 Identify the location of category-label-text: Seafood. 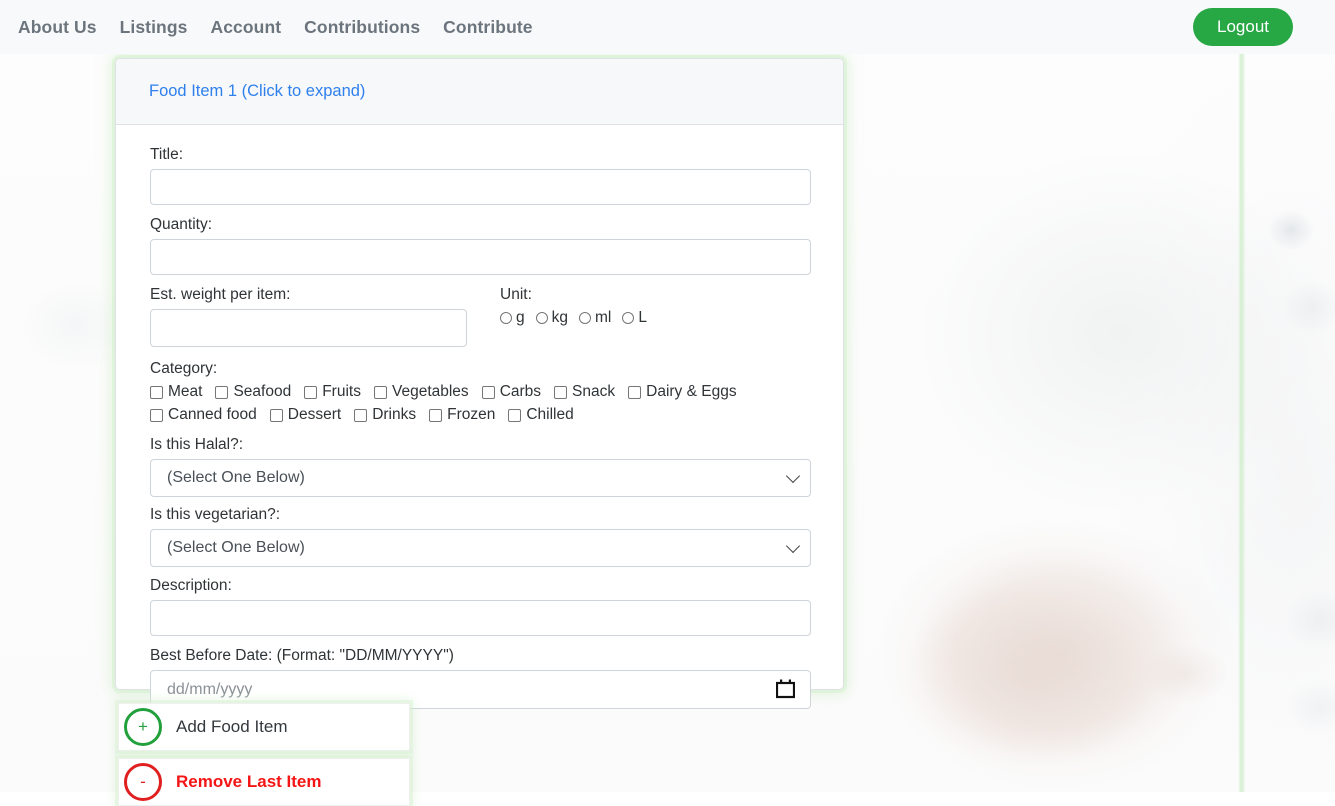
(262, 391).